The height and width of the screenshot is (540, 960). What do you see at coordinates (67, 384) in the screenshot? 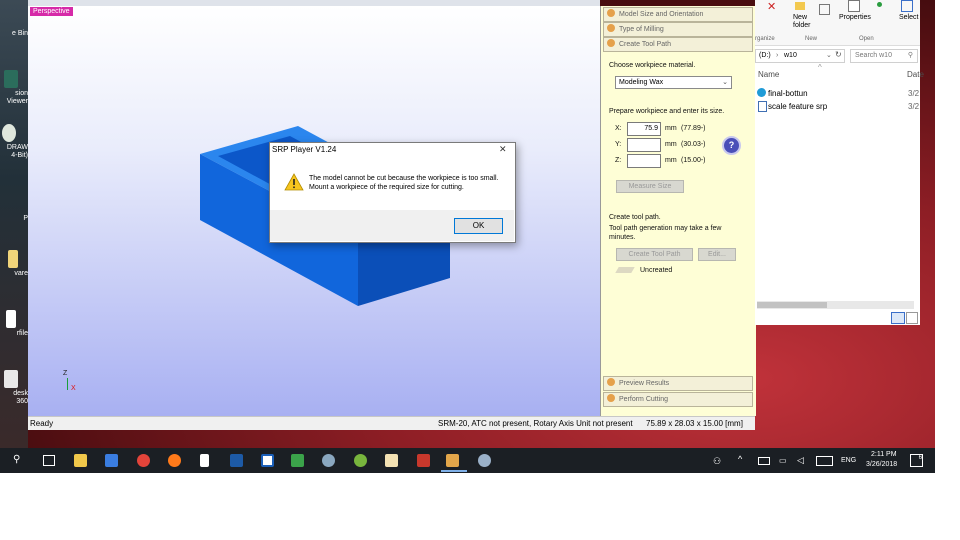
I see `axis-y-line` at bounding box center [67, 384].